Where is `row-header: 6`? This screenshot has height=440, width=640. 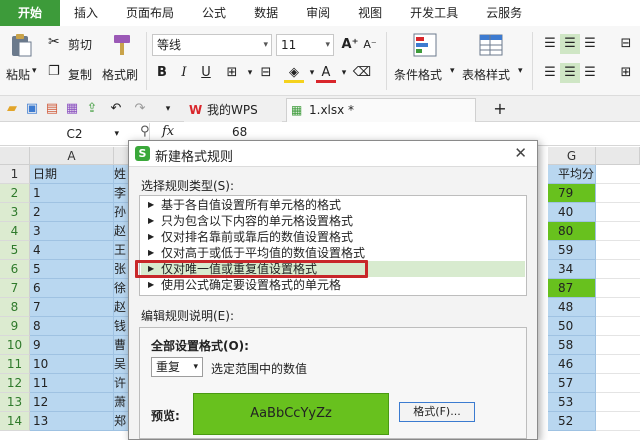
row-header: 6 is located at coordinates (15, 269).